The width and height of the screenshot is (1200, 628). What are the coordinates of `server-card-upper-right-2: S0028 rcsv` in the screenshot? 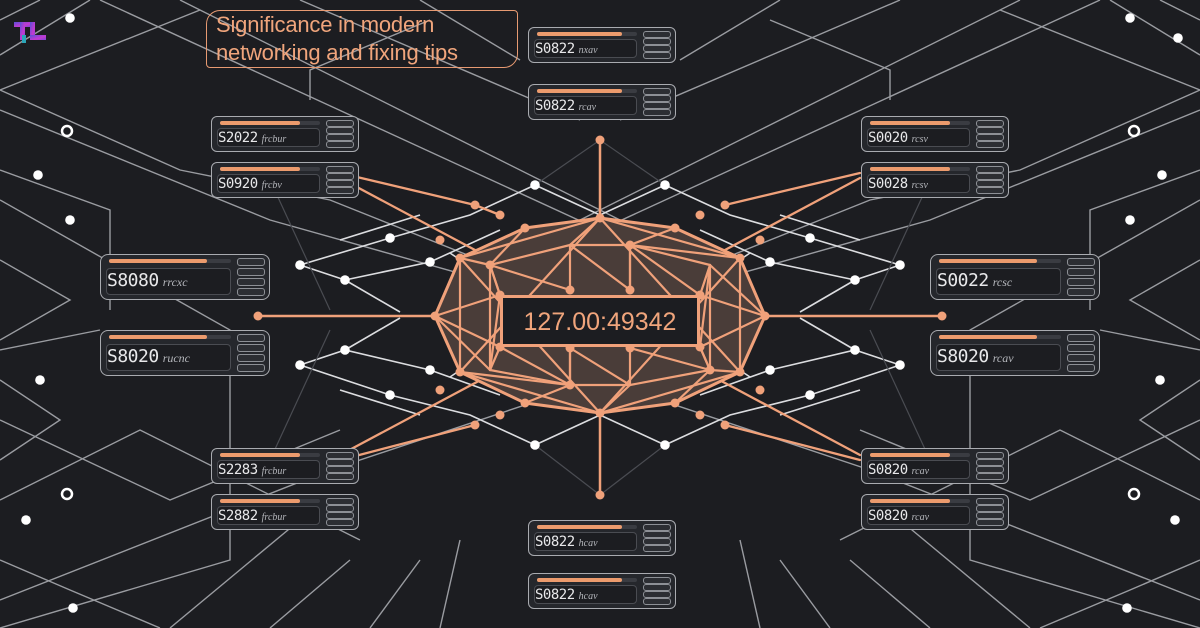 It's located at (935, 180).